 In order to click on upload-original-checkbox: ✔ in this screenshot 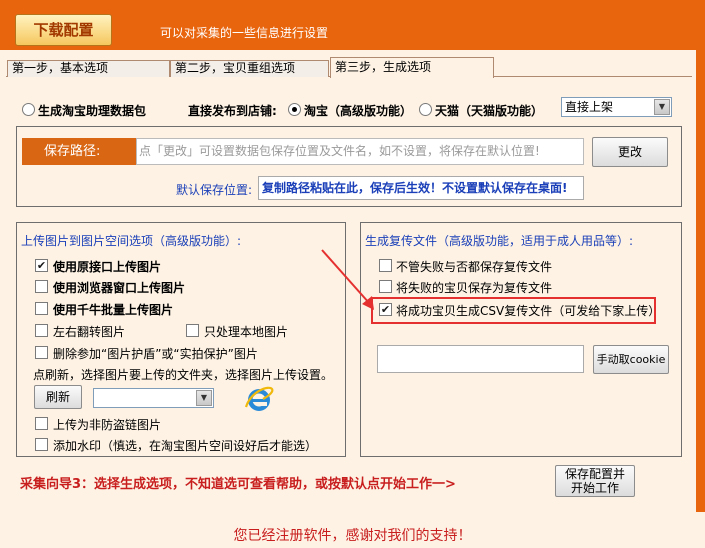, I will do `click(41, 265)`.